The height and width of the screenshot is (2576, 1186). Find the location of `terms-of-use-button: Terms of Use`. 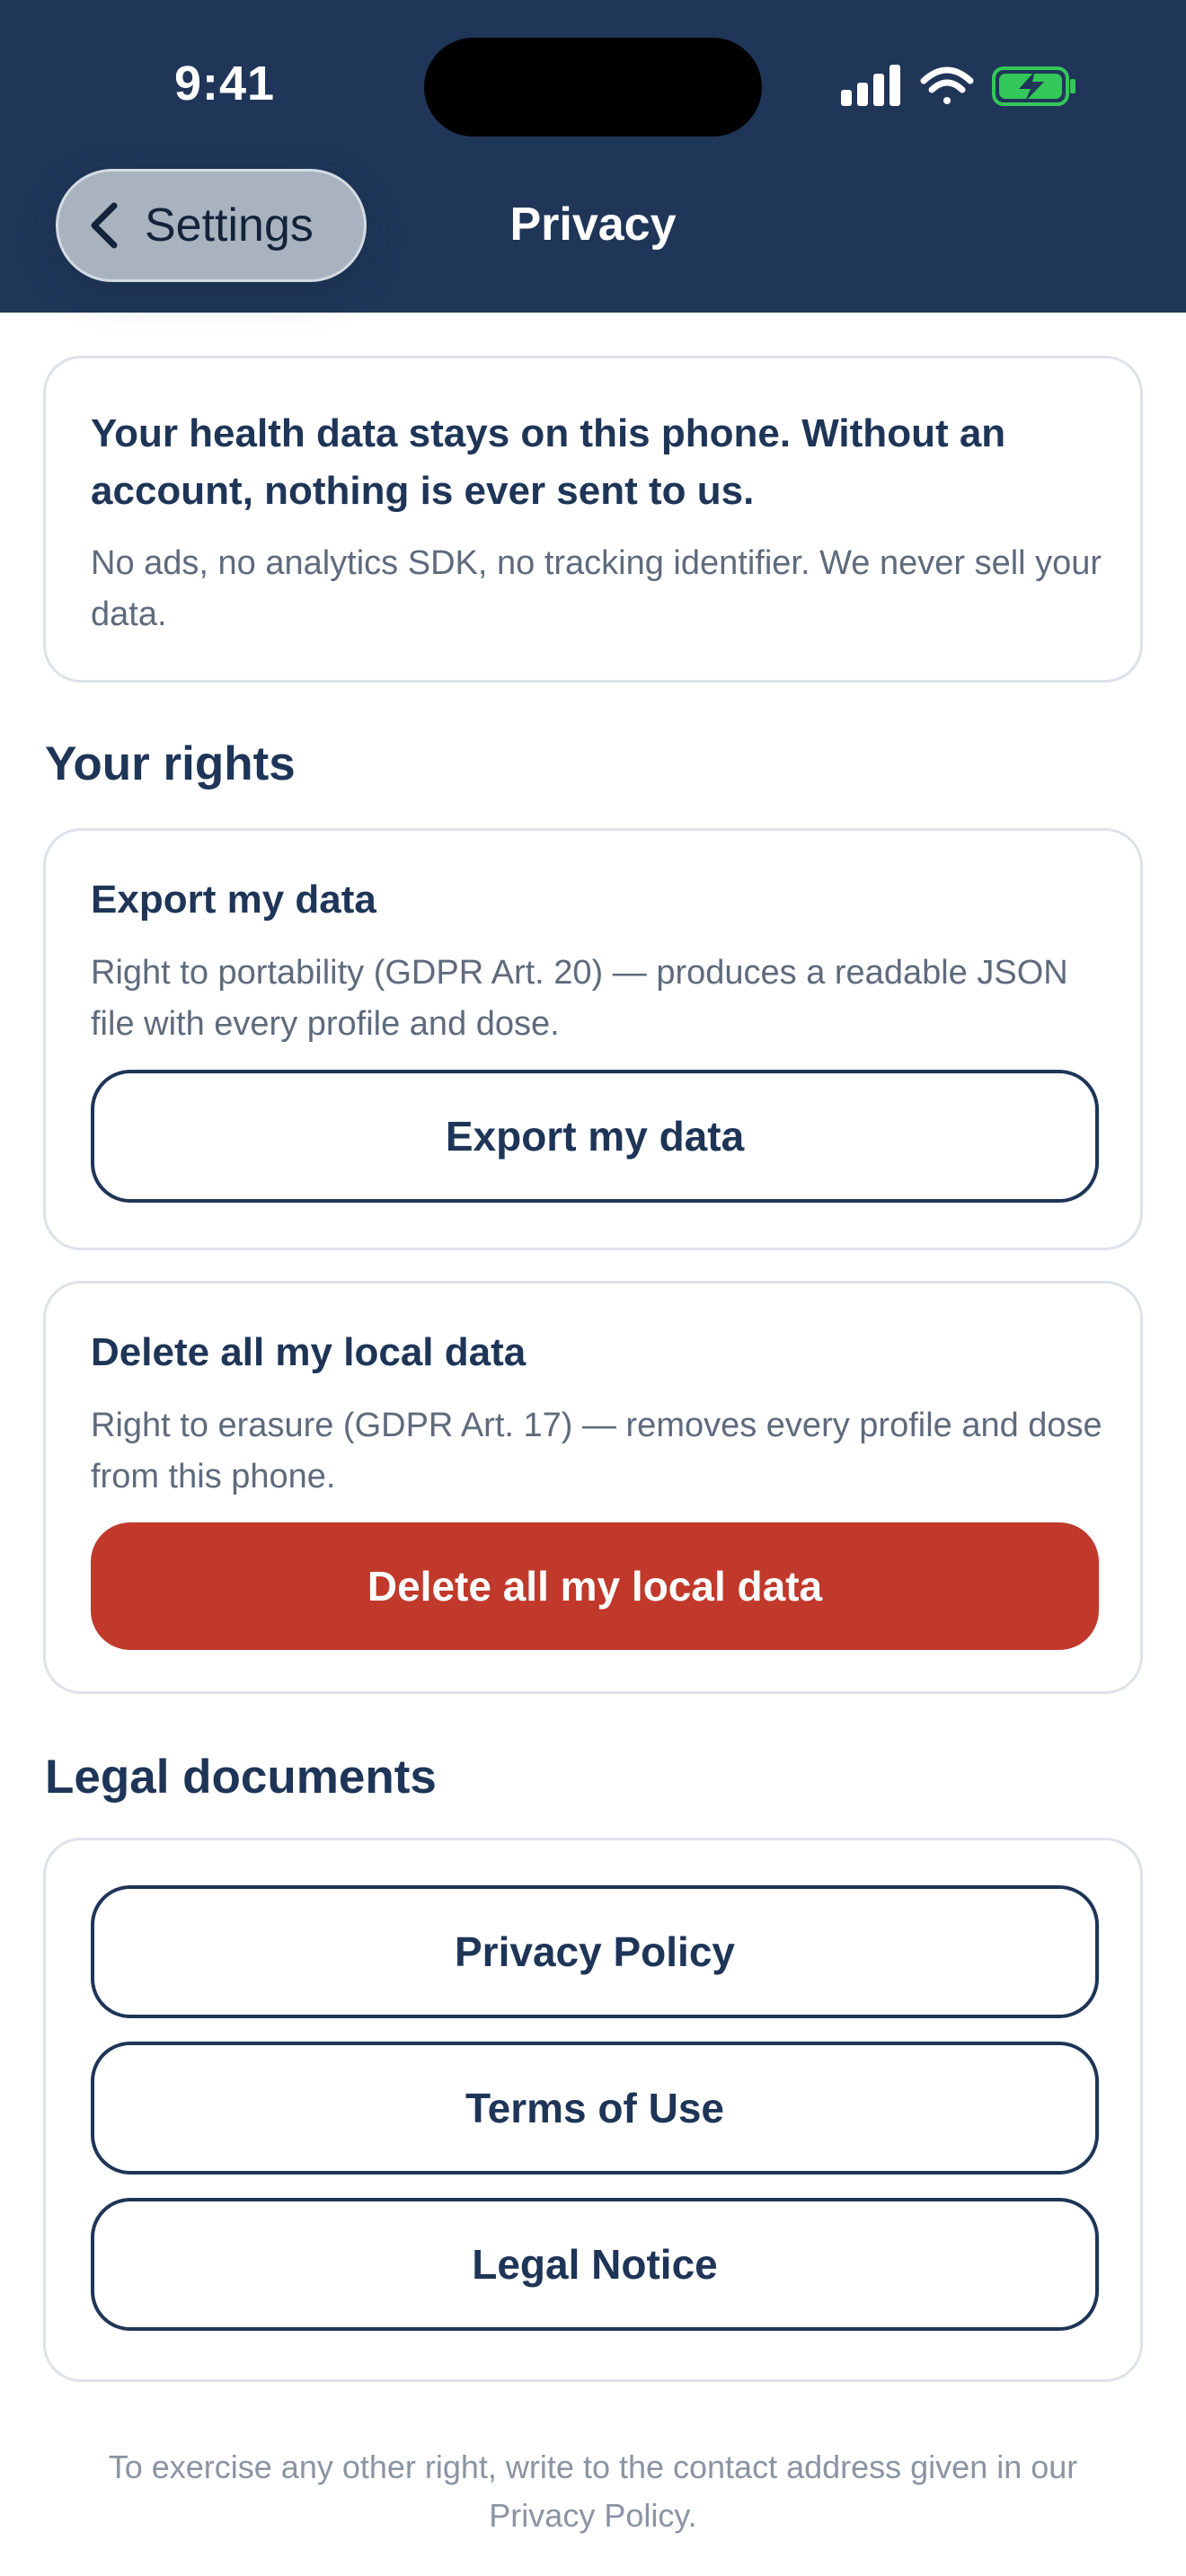

terms-of-use-button: Terms of Use is located at coordinates (595, 2108).